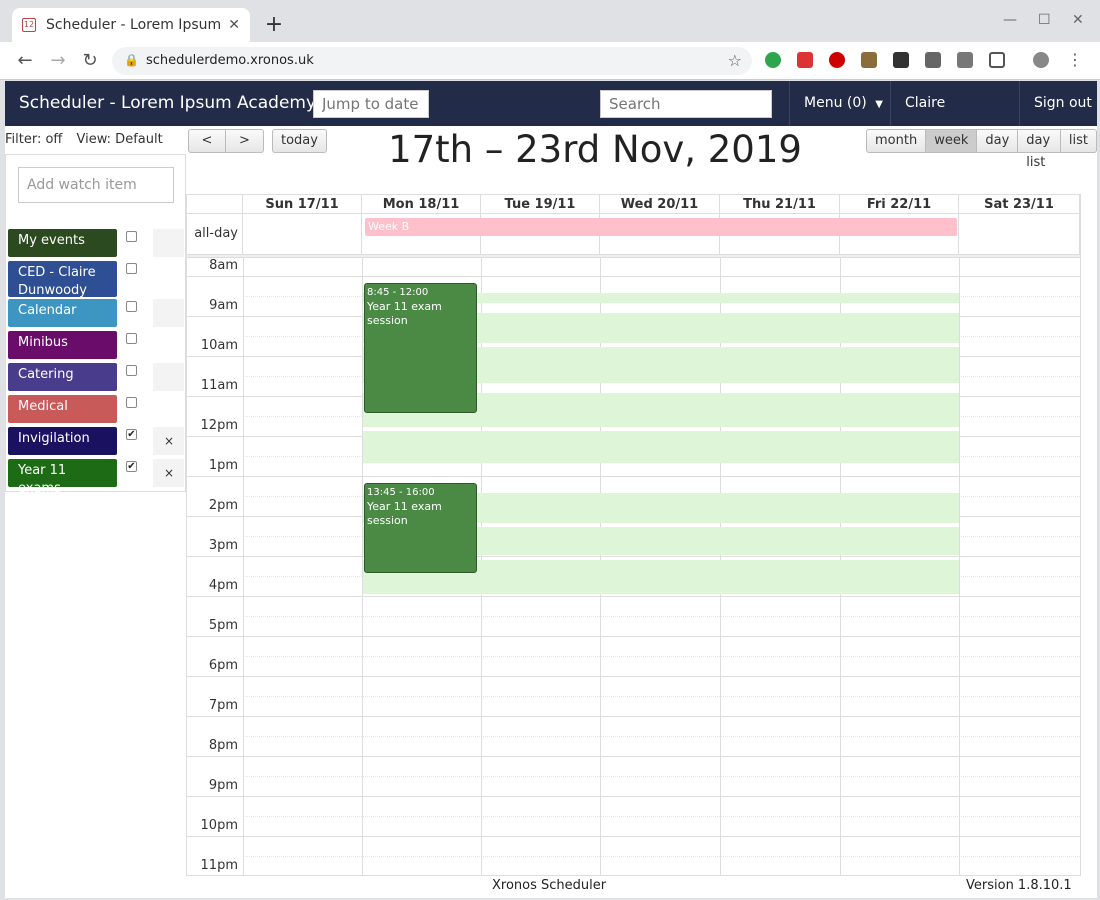 The height and width of the screenshot is (900, 1100). I want to click on reload-icon: ↻, so click(90, 60).